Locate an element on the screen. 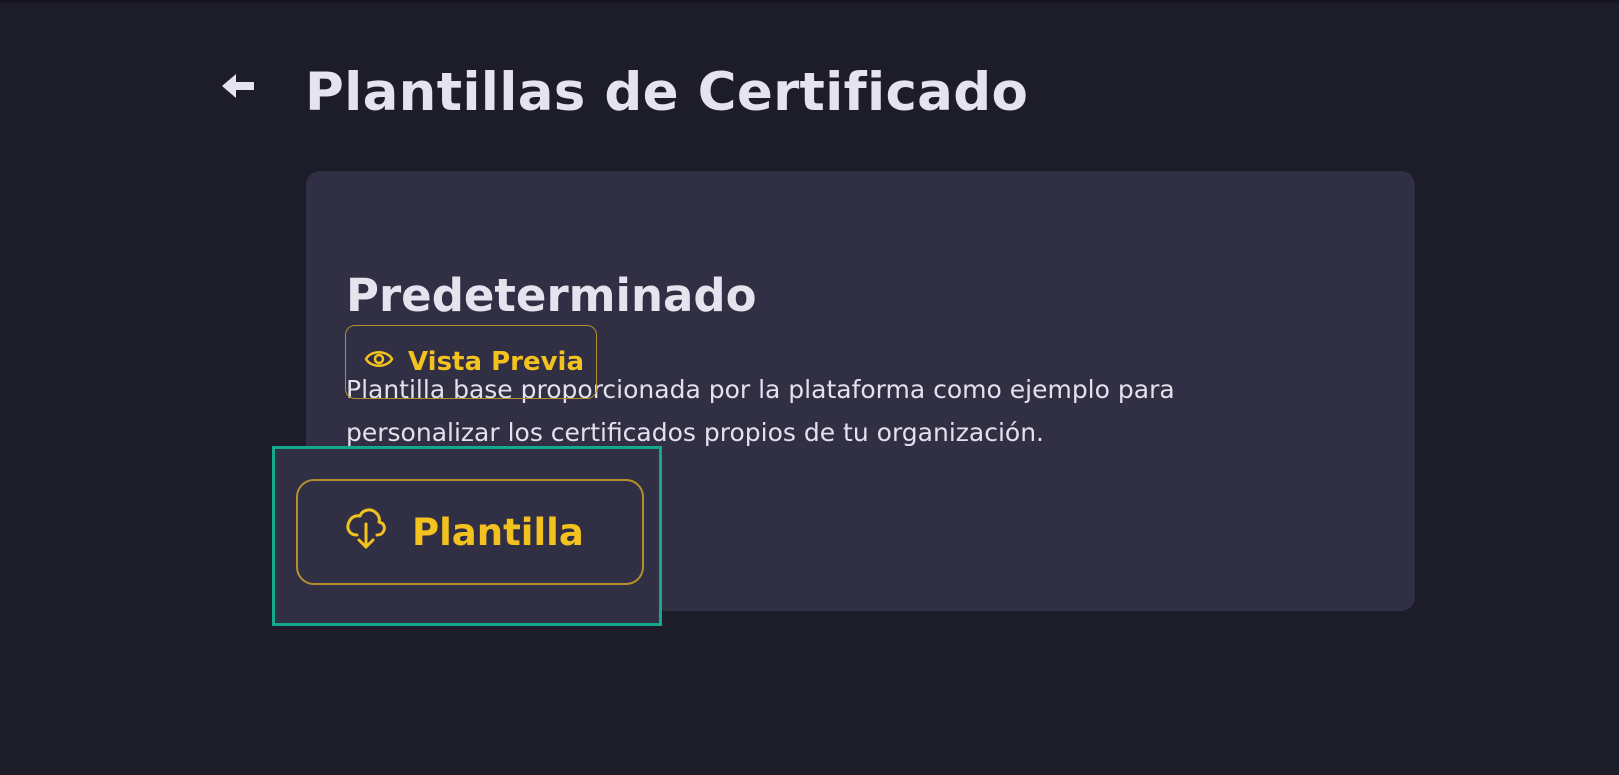 The image size is (1619, 775). arrow-left-icon is located at coordinates (238, 88).